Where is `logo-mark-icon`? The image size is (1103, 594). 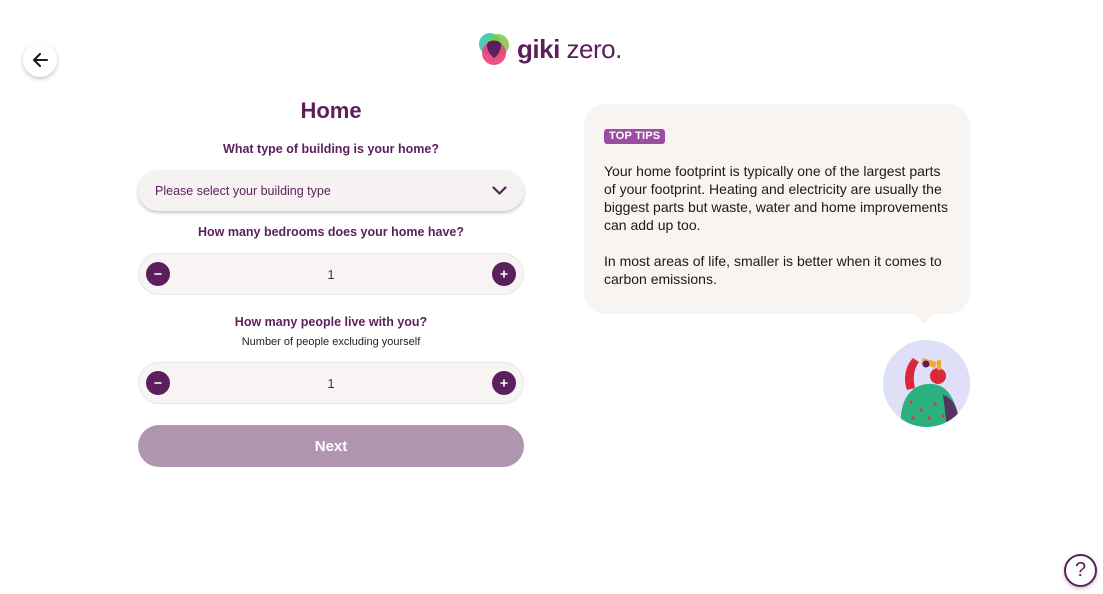 logo-mark-icon is located at coordinates (494, 49).